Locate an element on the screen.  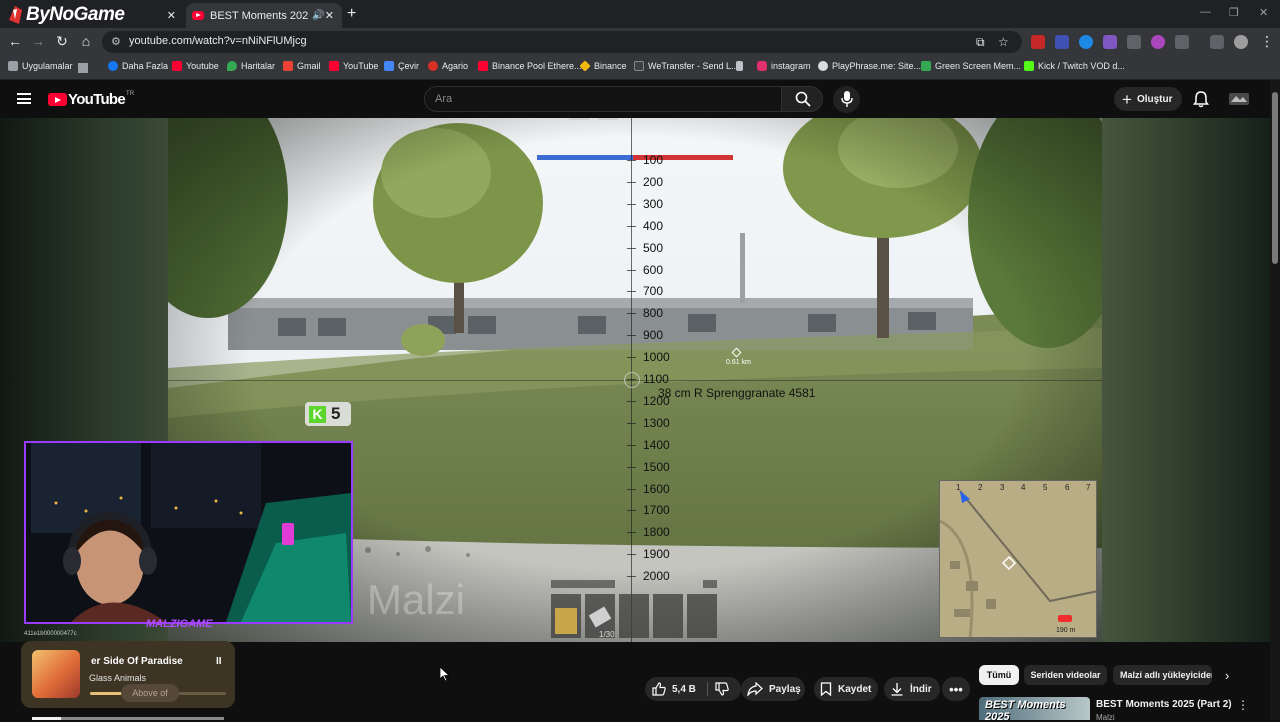
mouse-cursor-icon is located at coordinates (445, 674).